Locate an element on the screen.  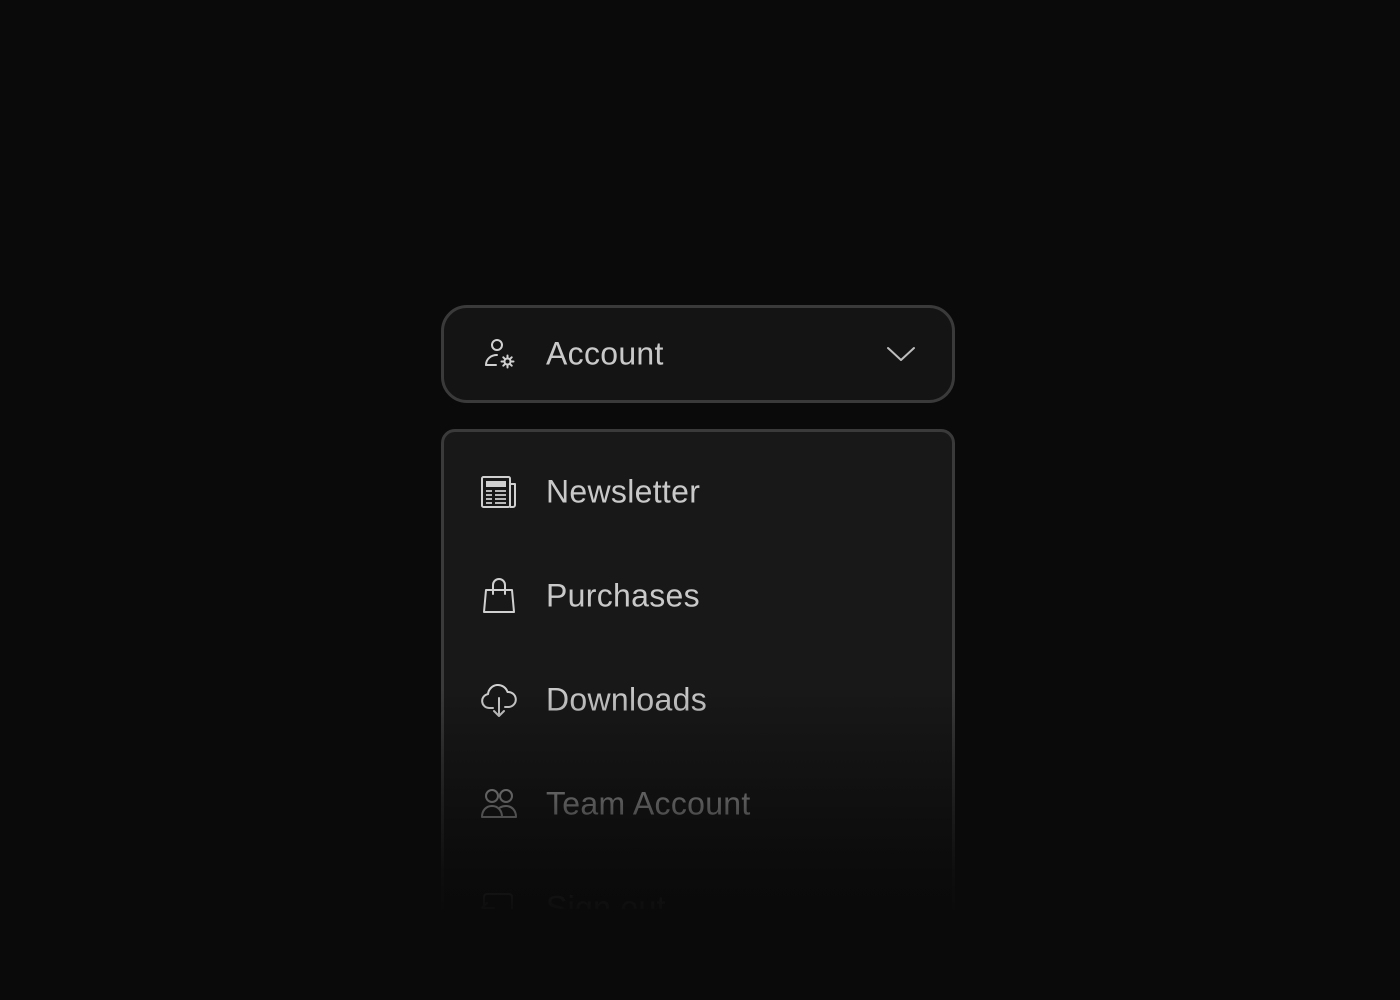
menu-item-label: Newsletter is located at coordinates (623, 491).